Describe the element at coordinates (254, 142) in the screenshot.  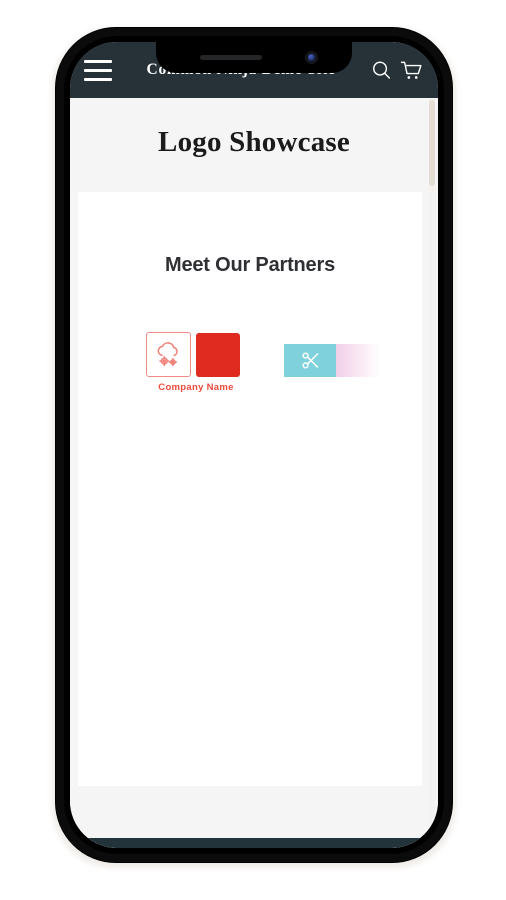
I see `page-title: Logo Showcase` at that location.